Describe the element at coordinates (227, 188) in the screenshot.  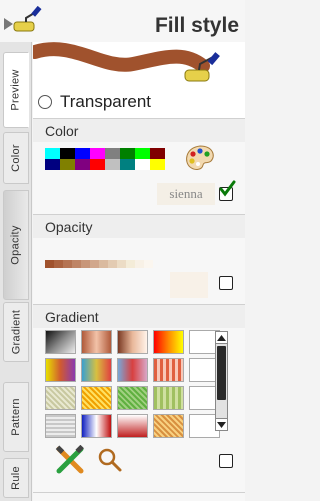
I see `check-mark-icon` at that location.